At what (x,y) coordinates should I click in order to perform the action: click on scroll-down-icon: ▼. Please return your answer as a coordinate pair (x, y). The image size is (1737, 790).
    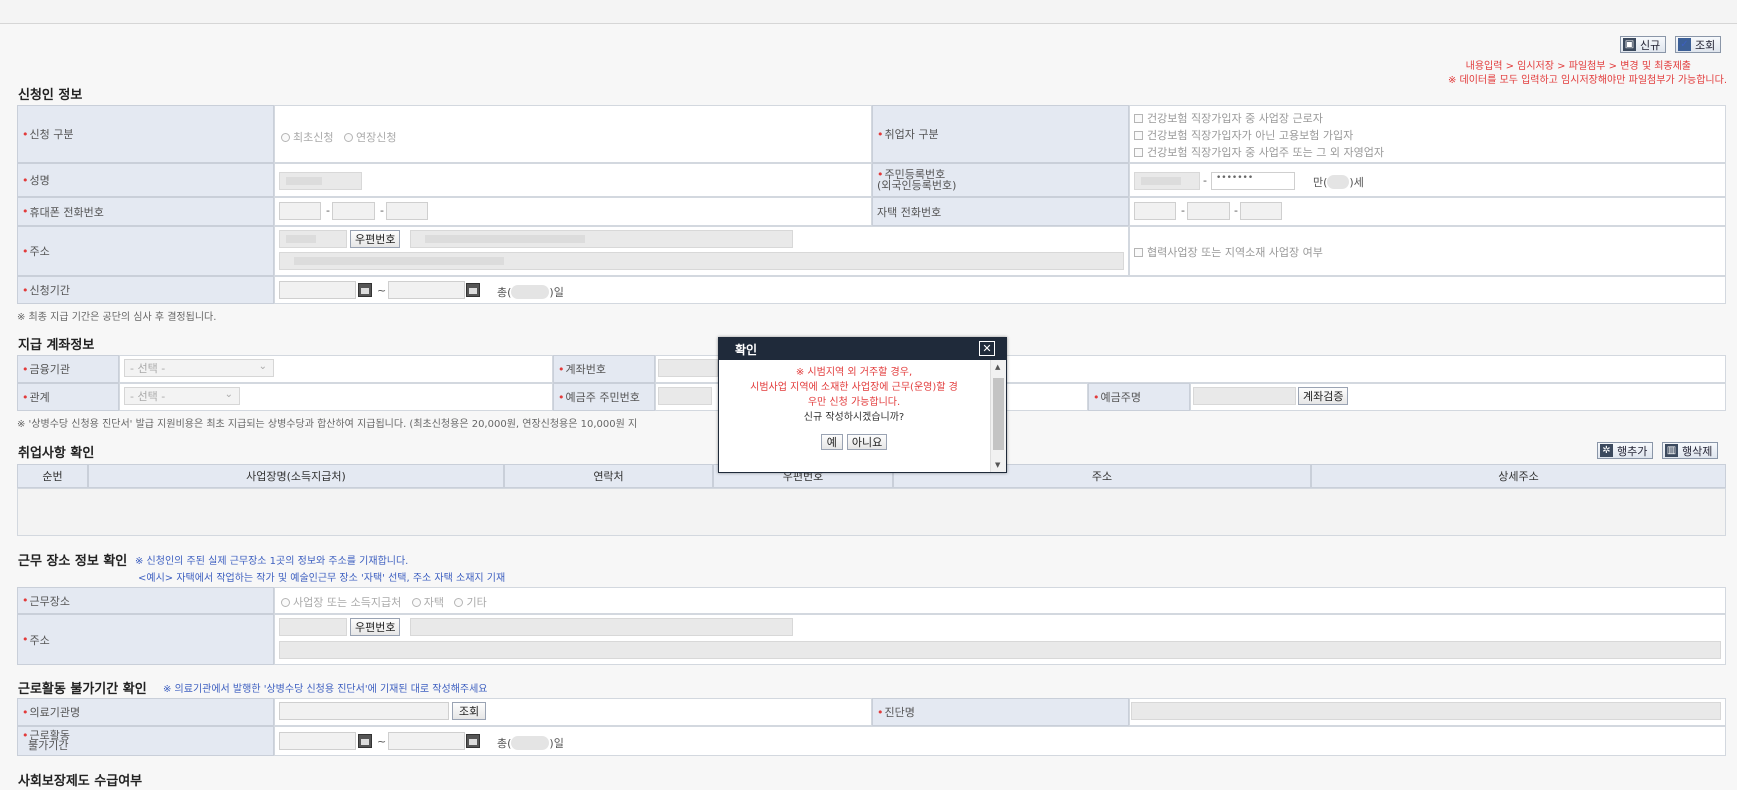
    Looking at the image, I should click on (997, 465).